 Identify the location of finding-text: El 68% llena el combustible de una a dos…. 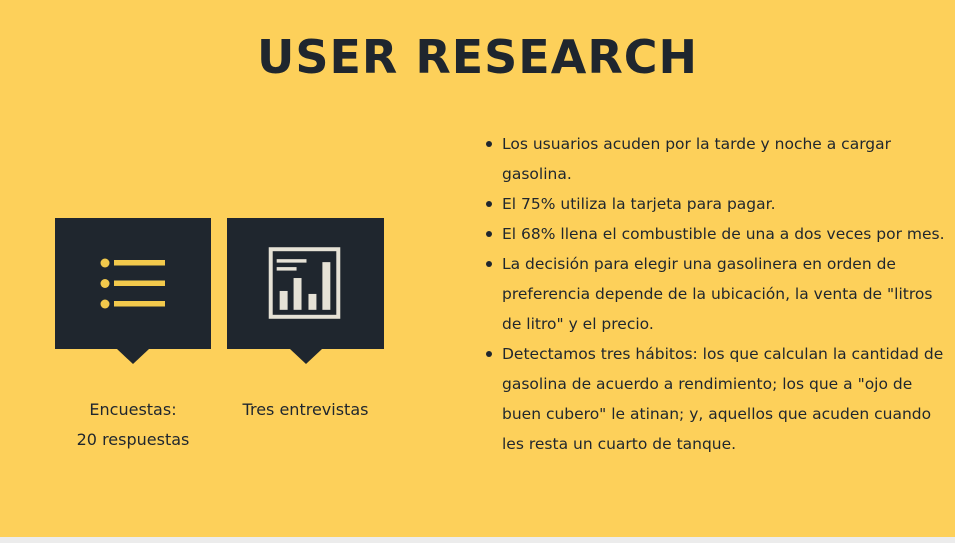
(723, 234).